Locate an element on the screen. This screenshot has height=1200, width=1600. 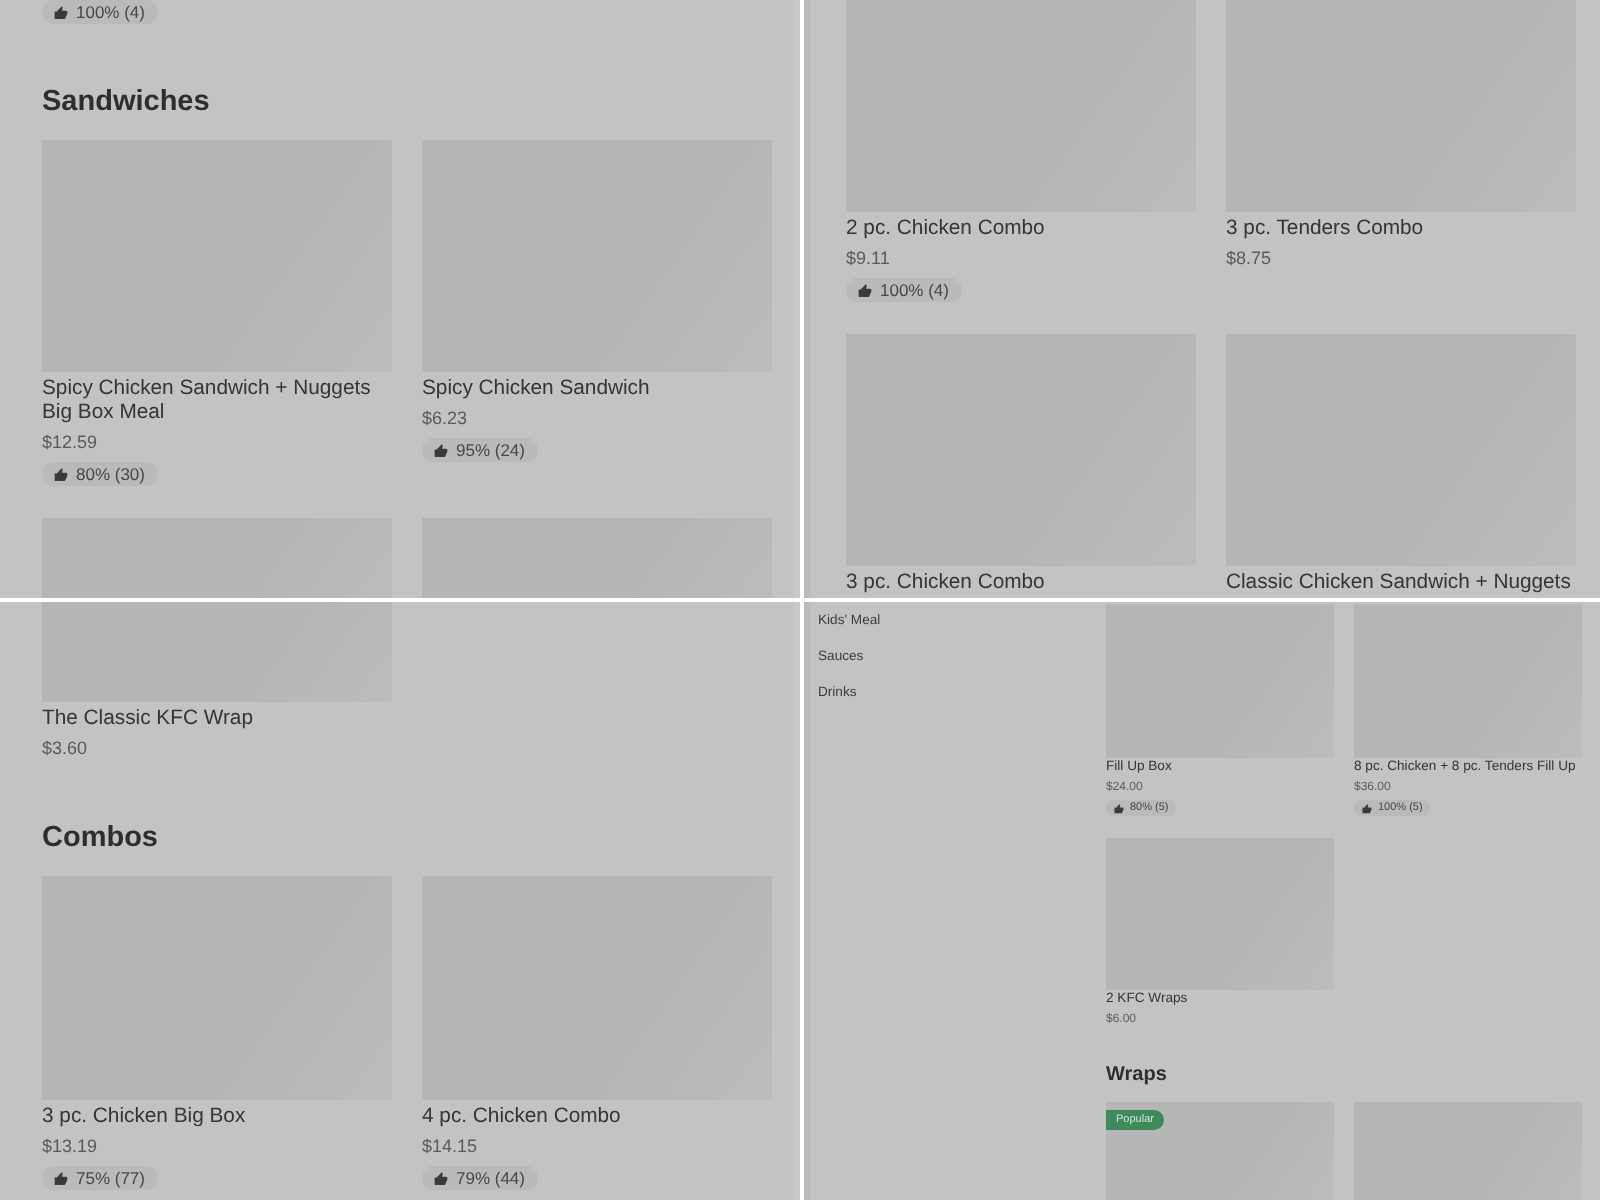
item-price: $8.75 is located at coordinates (1249, 258).